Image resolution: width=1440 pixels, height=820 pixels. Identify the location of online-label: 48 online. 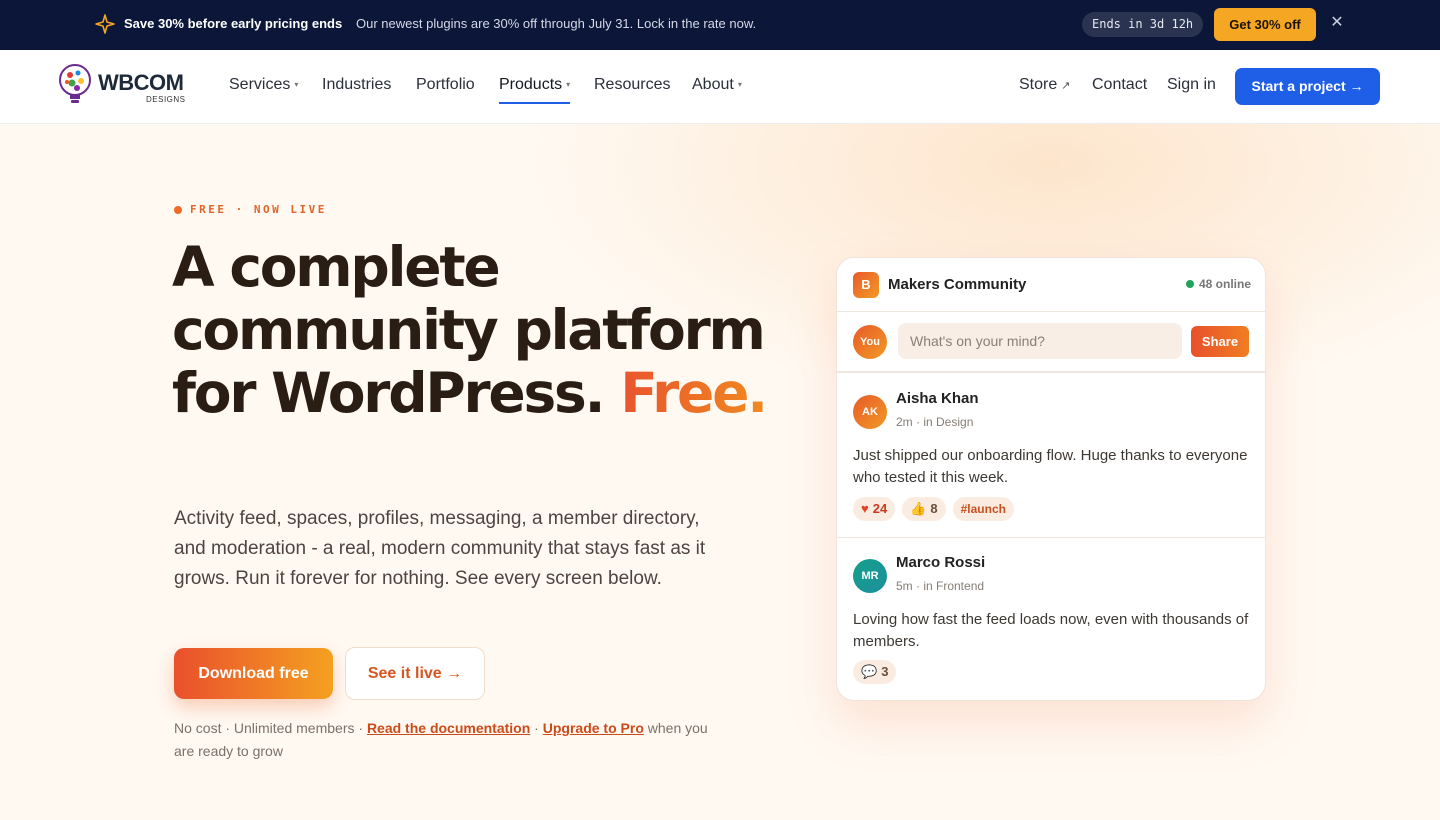
(1224, 284).